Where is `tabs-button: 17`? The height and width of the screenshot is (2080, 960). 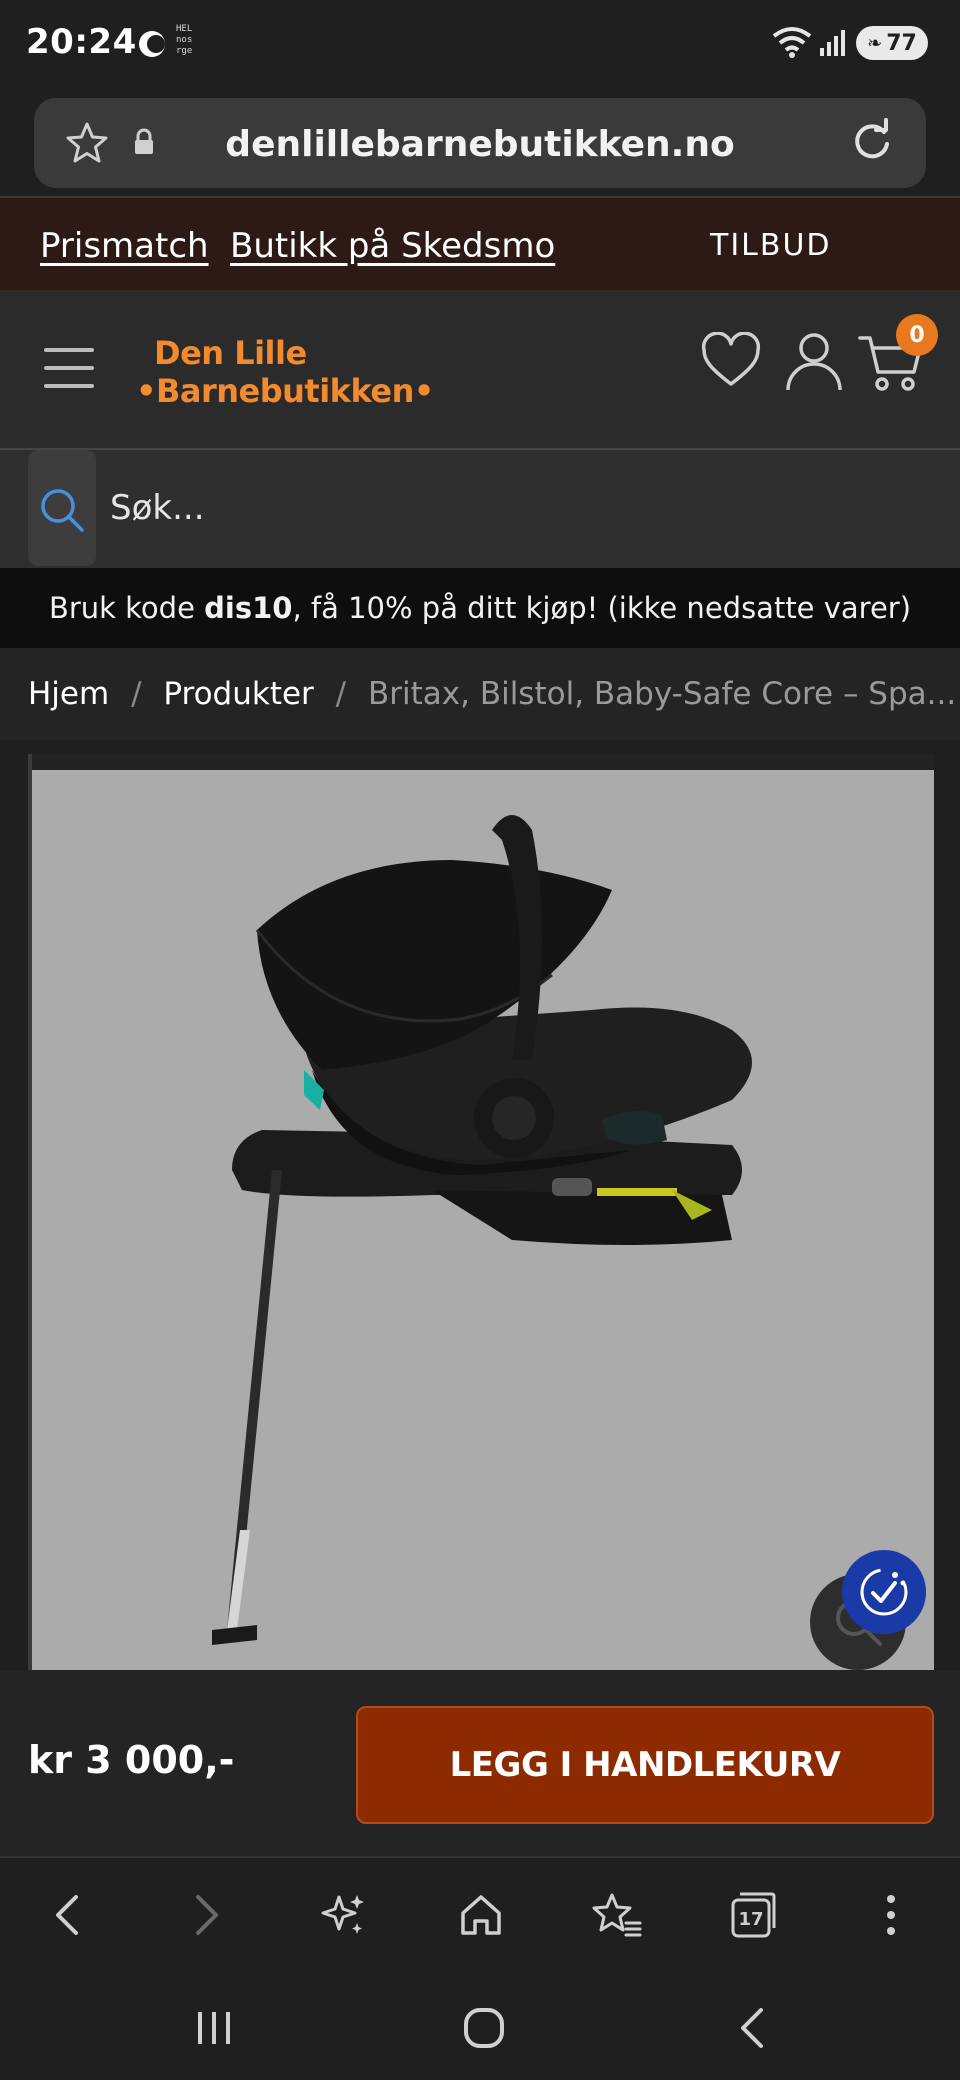
tabs-button: 17 is located at coordinates (753, 1915).